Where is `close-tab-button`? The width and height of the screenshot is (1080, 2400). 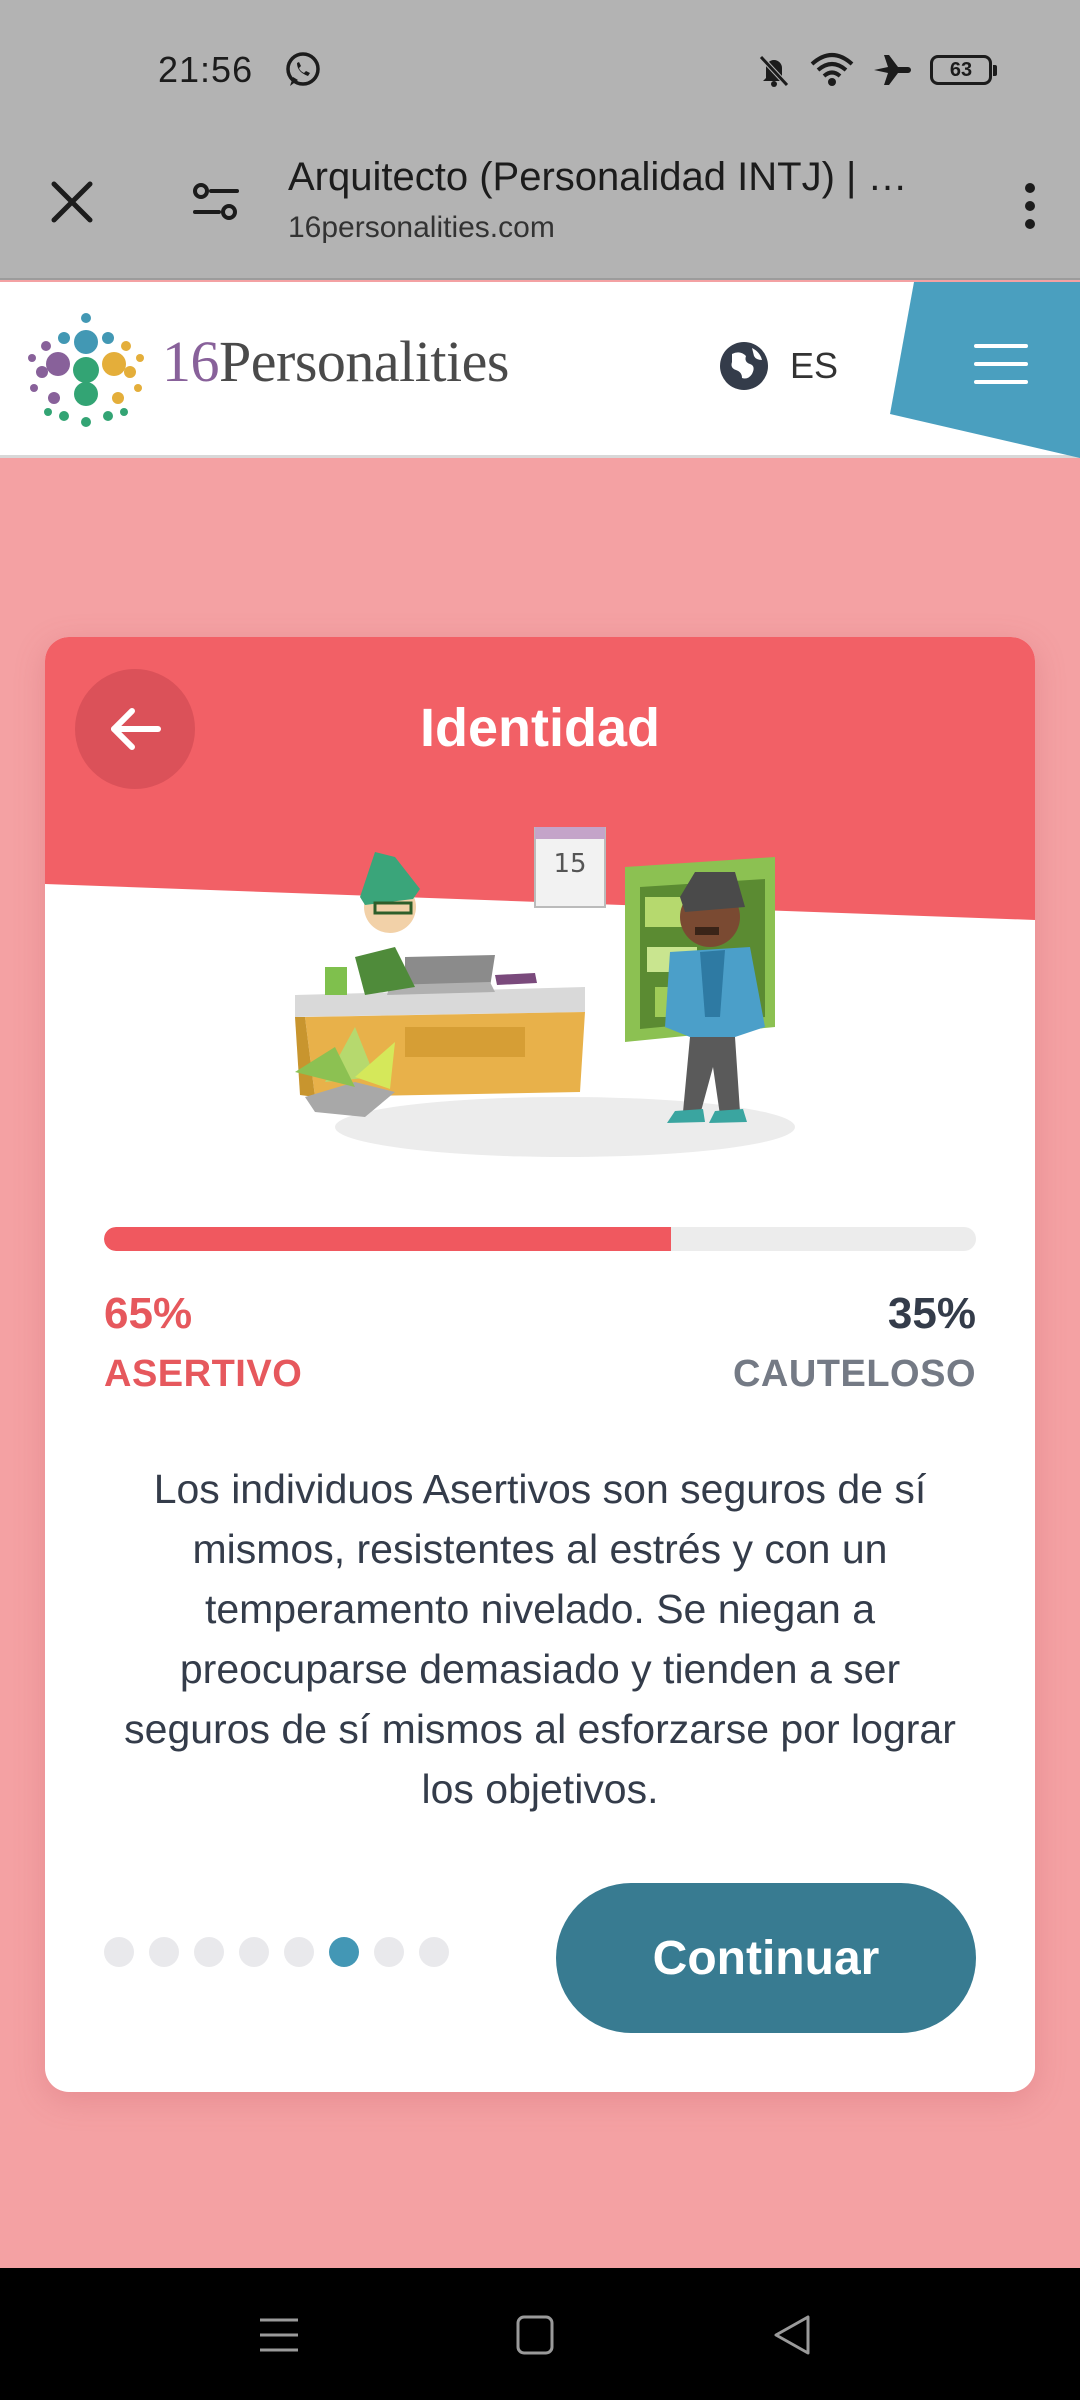 close-tab-button is located at coordinates (72, 202).